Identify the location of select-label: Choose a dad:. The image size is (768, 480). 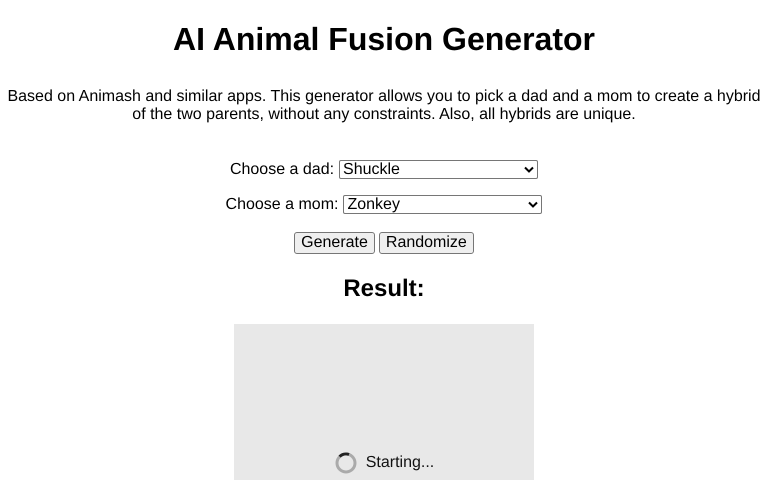
(282, 169).